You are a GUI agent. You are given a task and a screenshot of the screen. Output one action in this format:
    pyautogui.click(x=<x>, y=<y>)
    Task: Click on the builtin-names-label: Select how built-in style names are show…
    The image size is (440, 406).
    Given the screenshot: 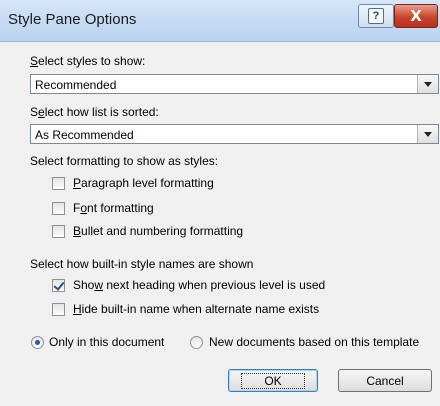 What is the action you would take?
    pyautogui.click(x=142, y=264)
    